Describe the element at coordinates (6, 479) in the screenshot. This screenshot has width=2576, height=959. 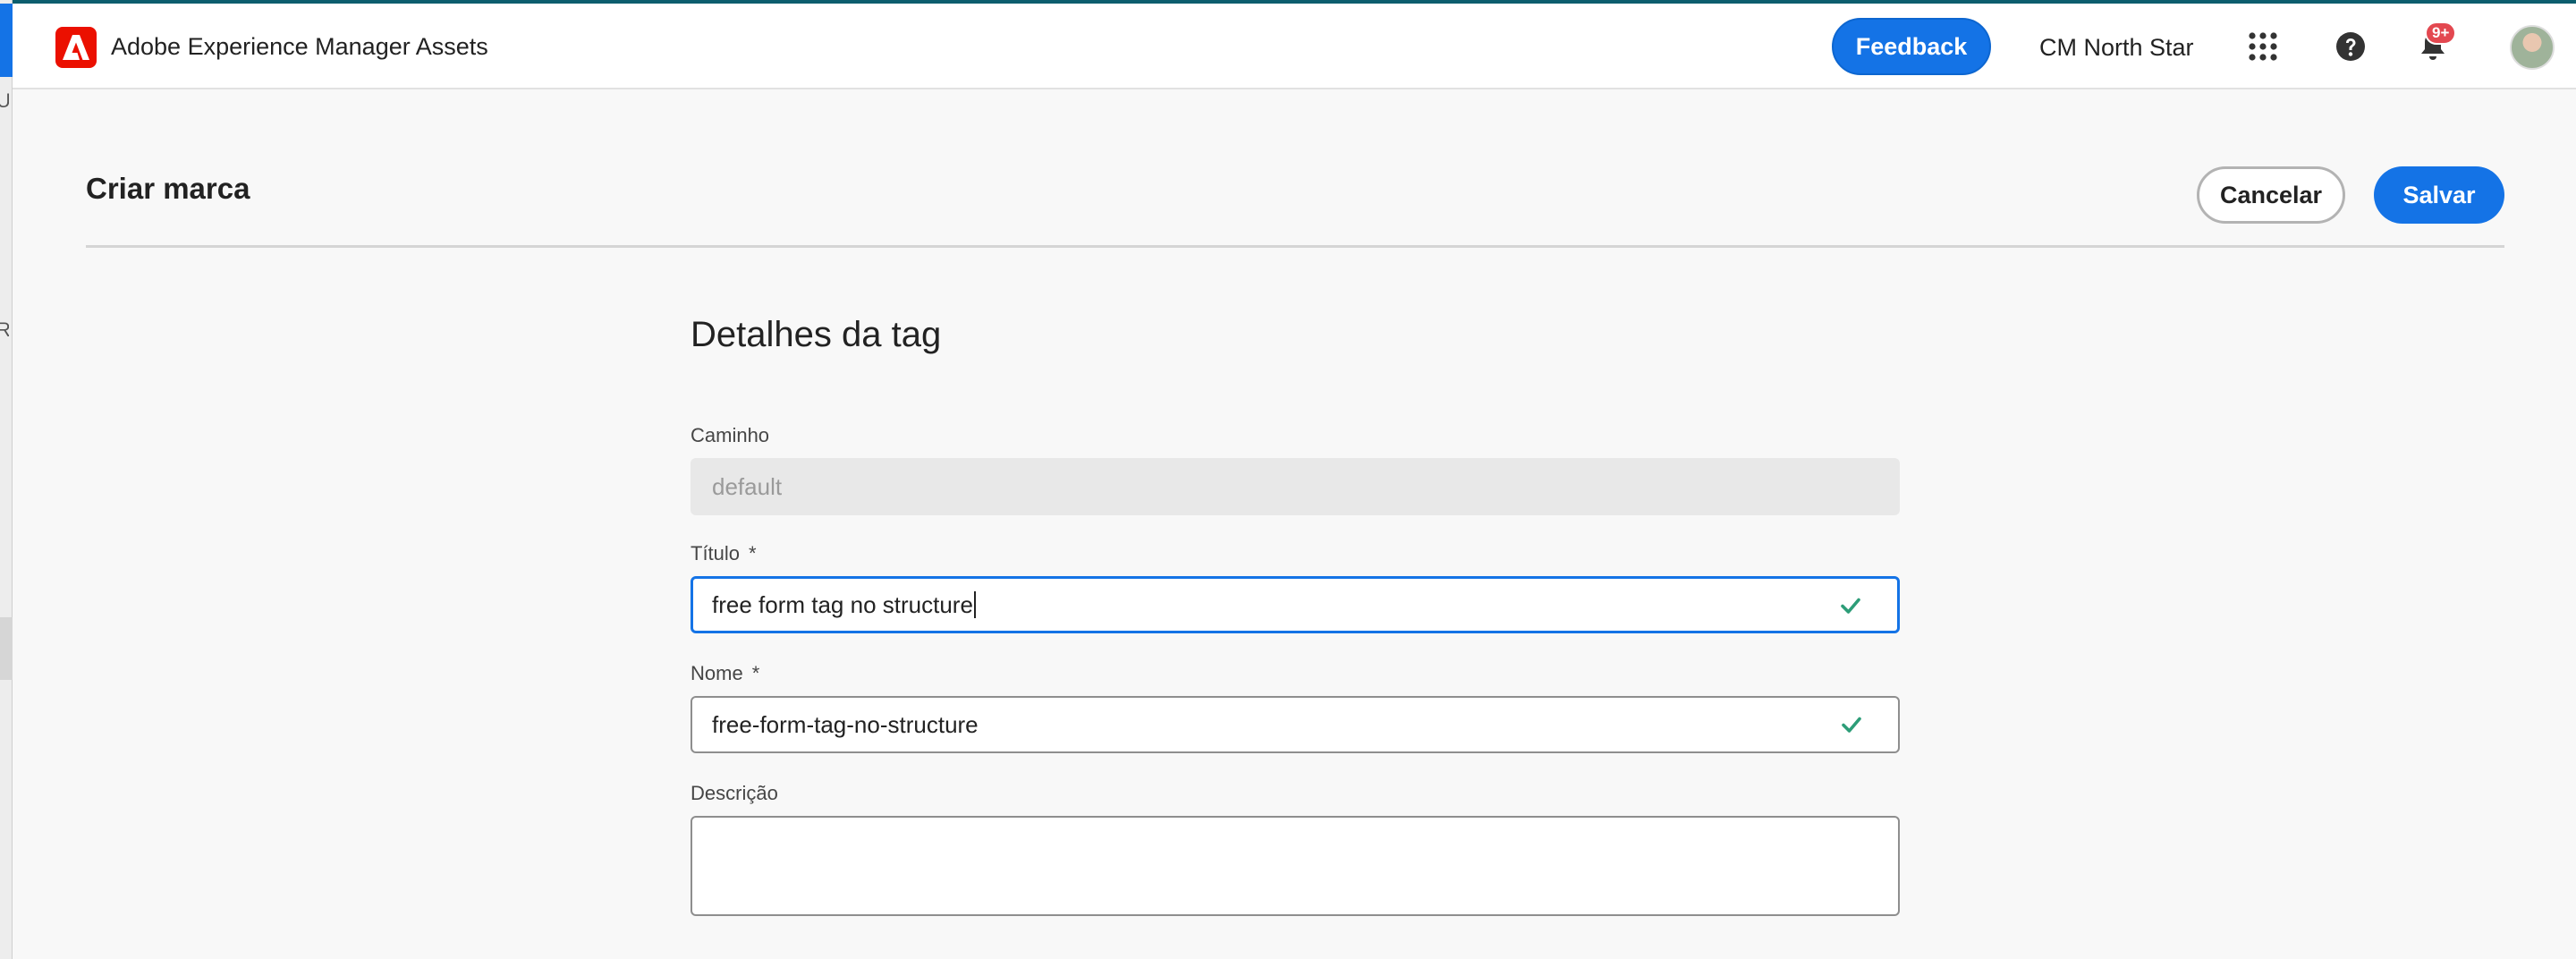
I see `background-window-edge: Ui R` at that location.